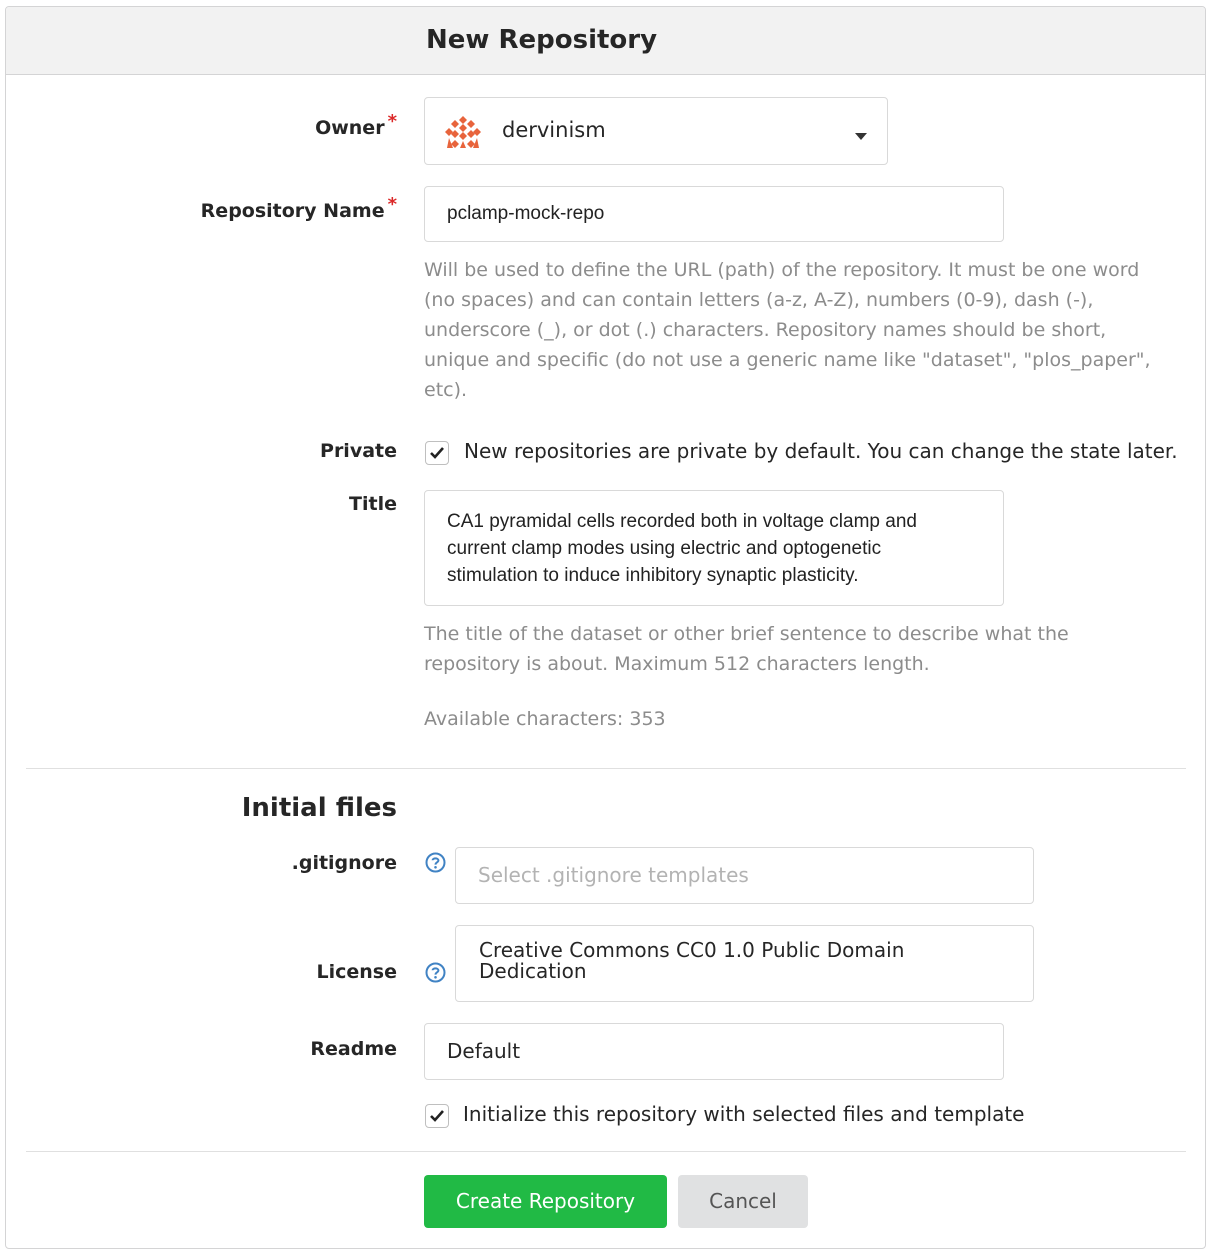  What do you see at coordinates (613, 875) in the screenshot?
I see `gitignore-placeholder: Select .gitignore templates` at bounding box center [613, 875].